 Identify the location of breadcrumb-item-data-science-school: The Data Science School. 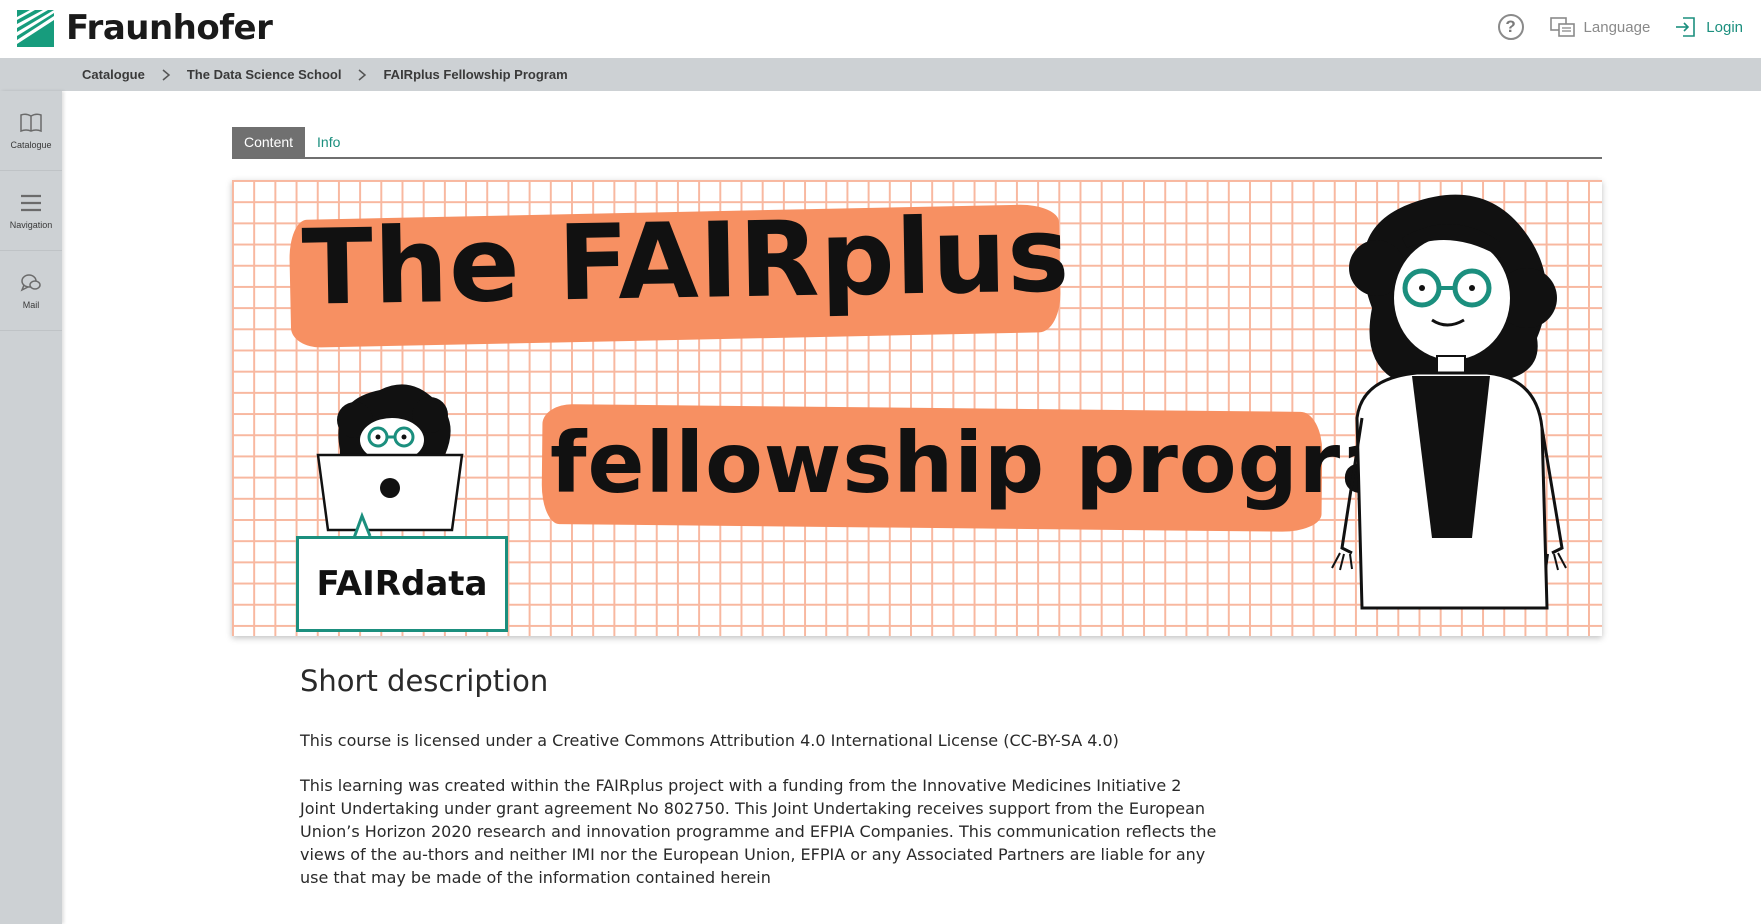
(264, 74).